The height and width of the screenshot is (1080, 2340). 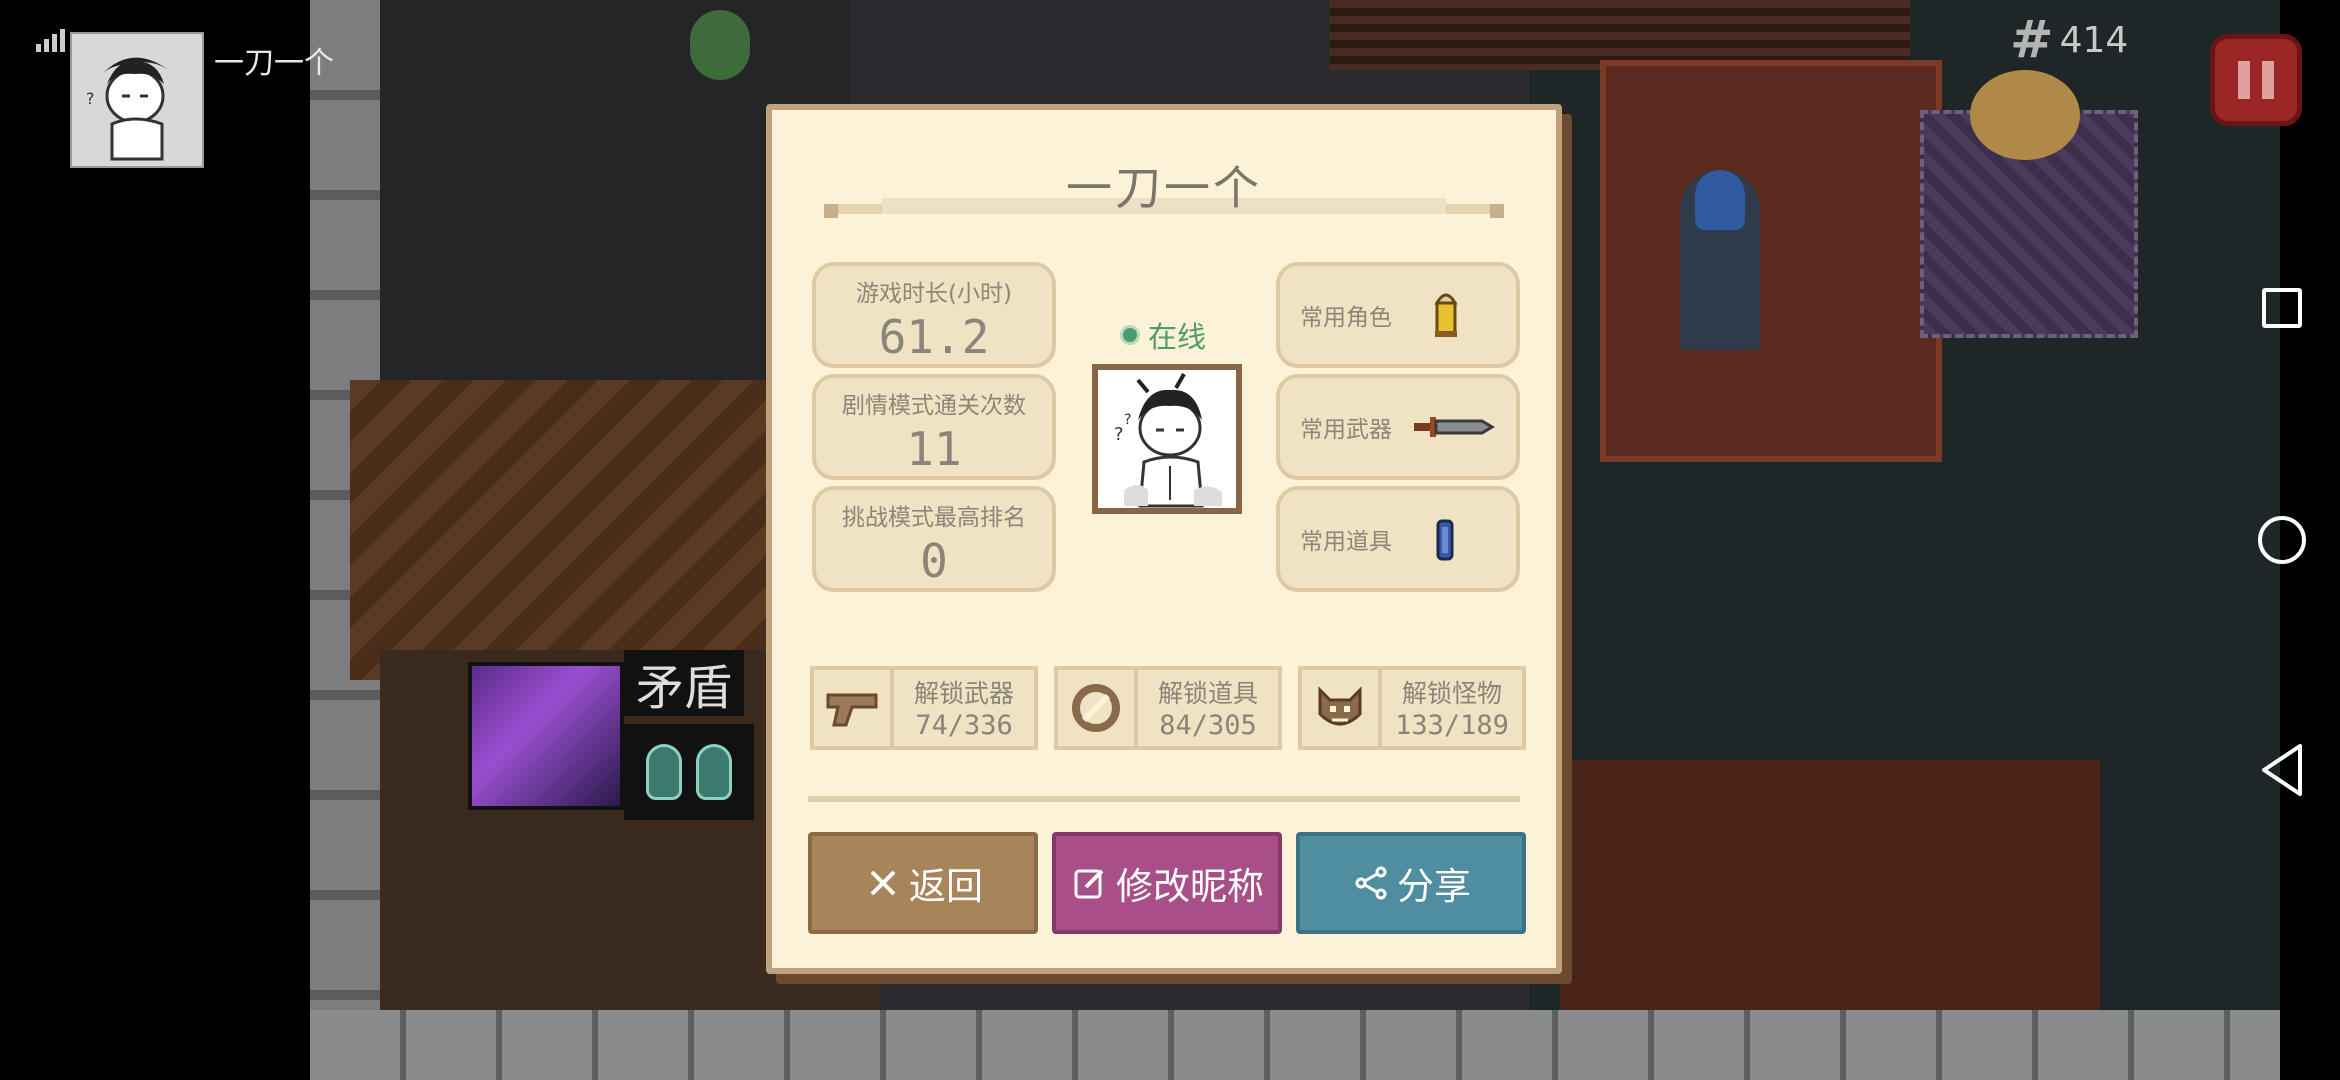 I want to click on fav-label: 常用道具, so click(x=1346, y=542).